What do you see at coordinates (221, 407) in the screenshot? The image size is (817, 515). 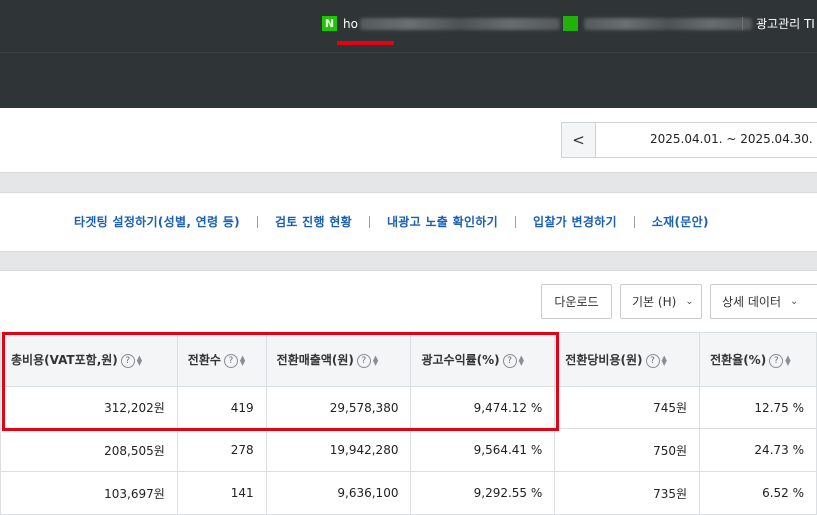 I see `cell-conversions: 419` at bounding box center [221, 407].